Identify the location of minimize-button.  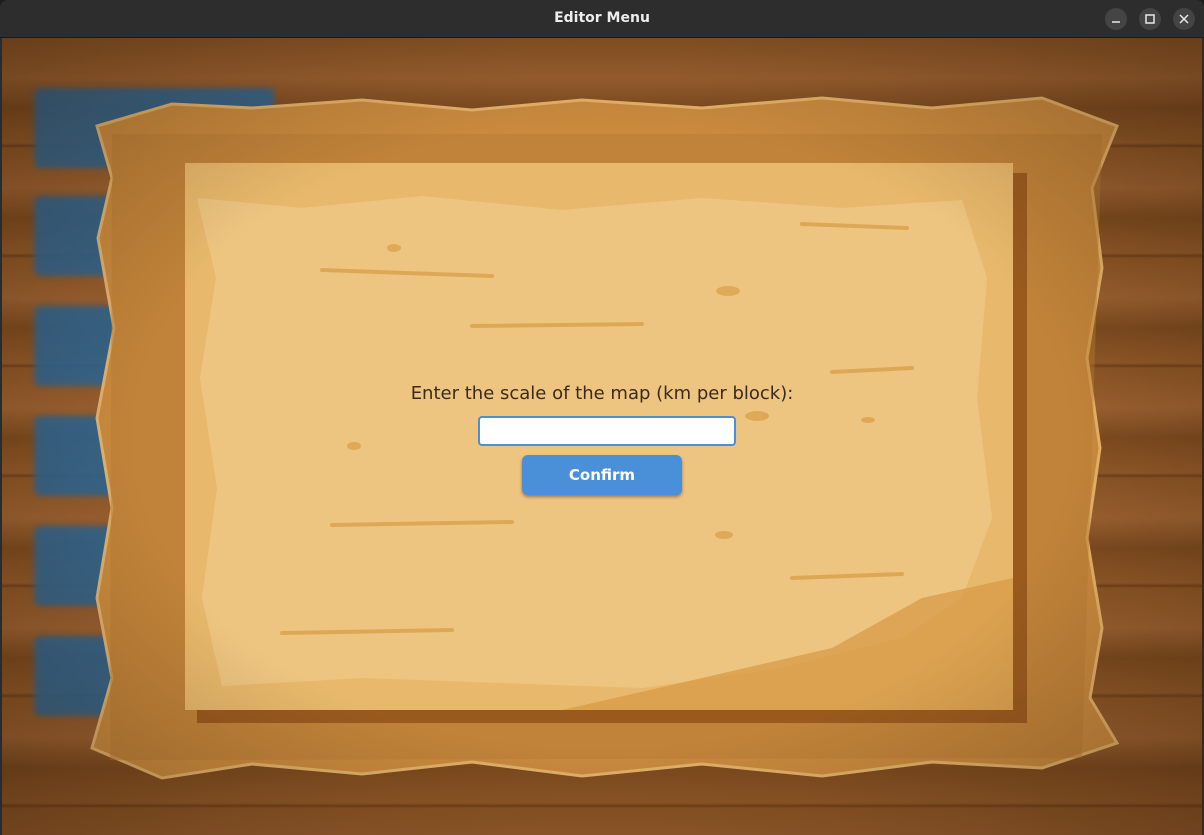
(1116, 19).